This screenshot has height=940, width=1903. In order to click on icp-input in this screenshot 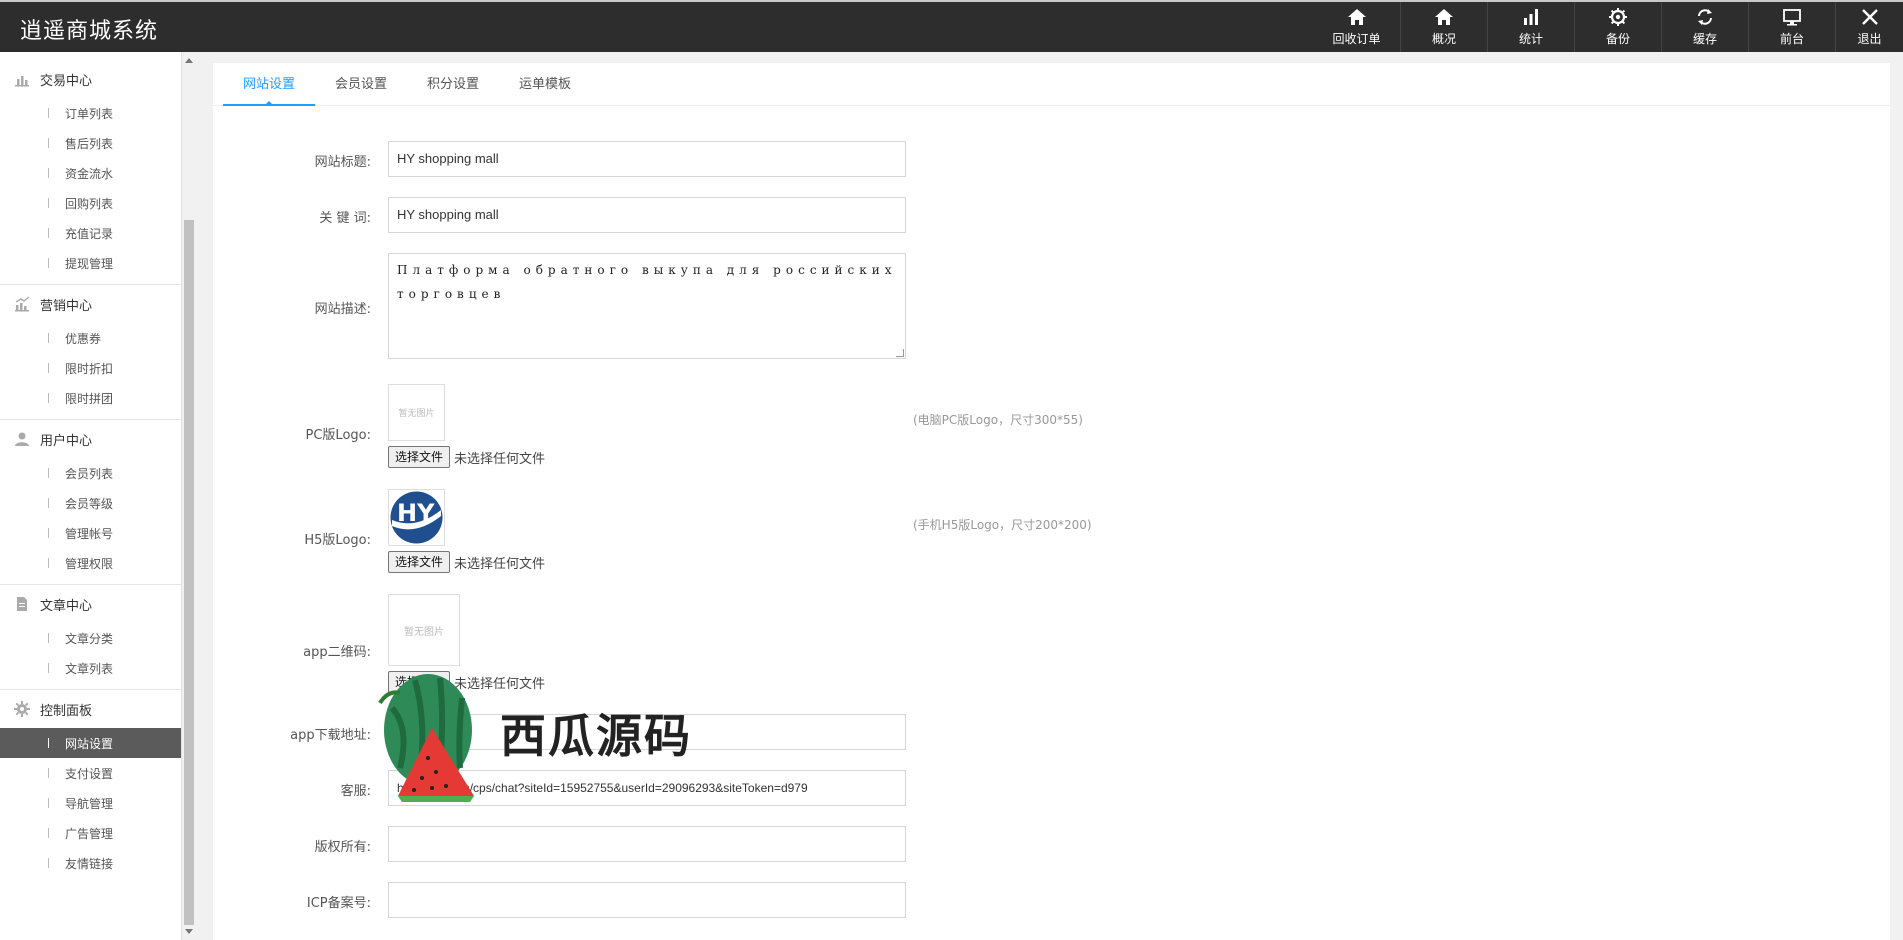, I will do `click(647, 900)`.